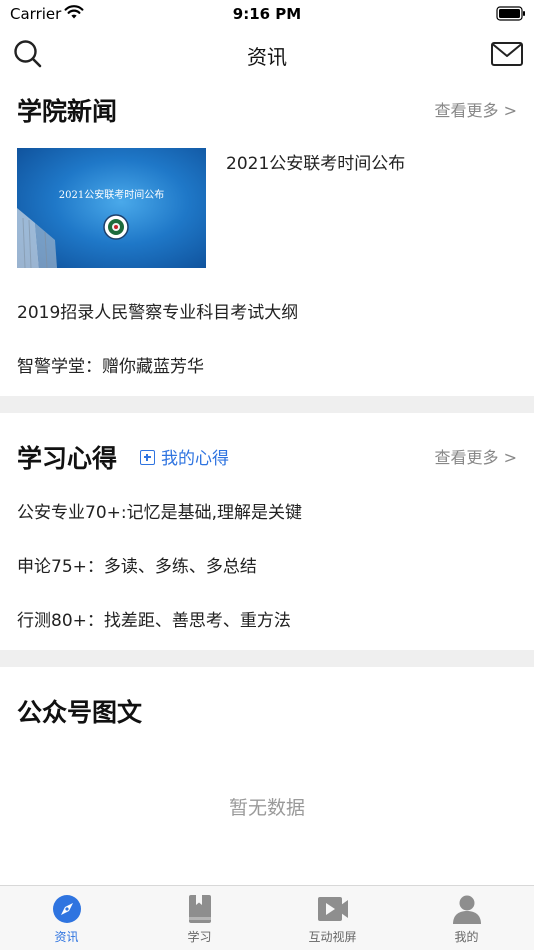  I want to click on news-item: 2019招录人民警察专业科目考试大纲, so click(157, 310).